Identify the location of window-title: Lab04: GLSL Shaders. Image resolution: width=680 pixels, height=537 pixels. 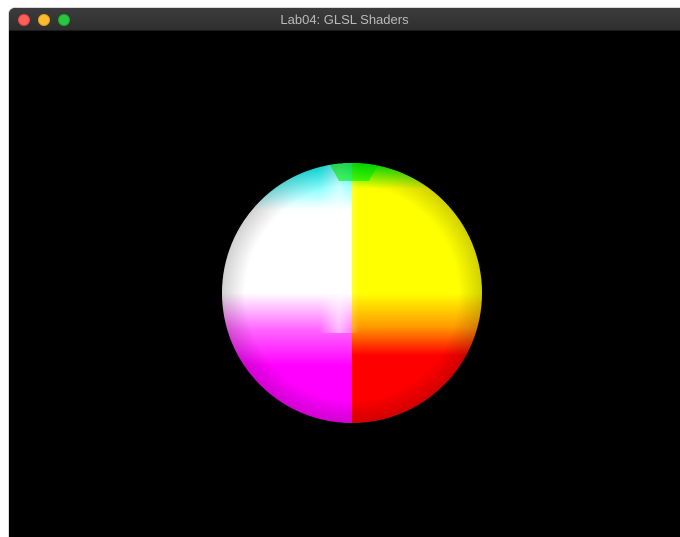
(344, 19).